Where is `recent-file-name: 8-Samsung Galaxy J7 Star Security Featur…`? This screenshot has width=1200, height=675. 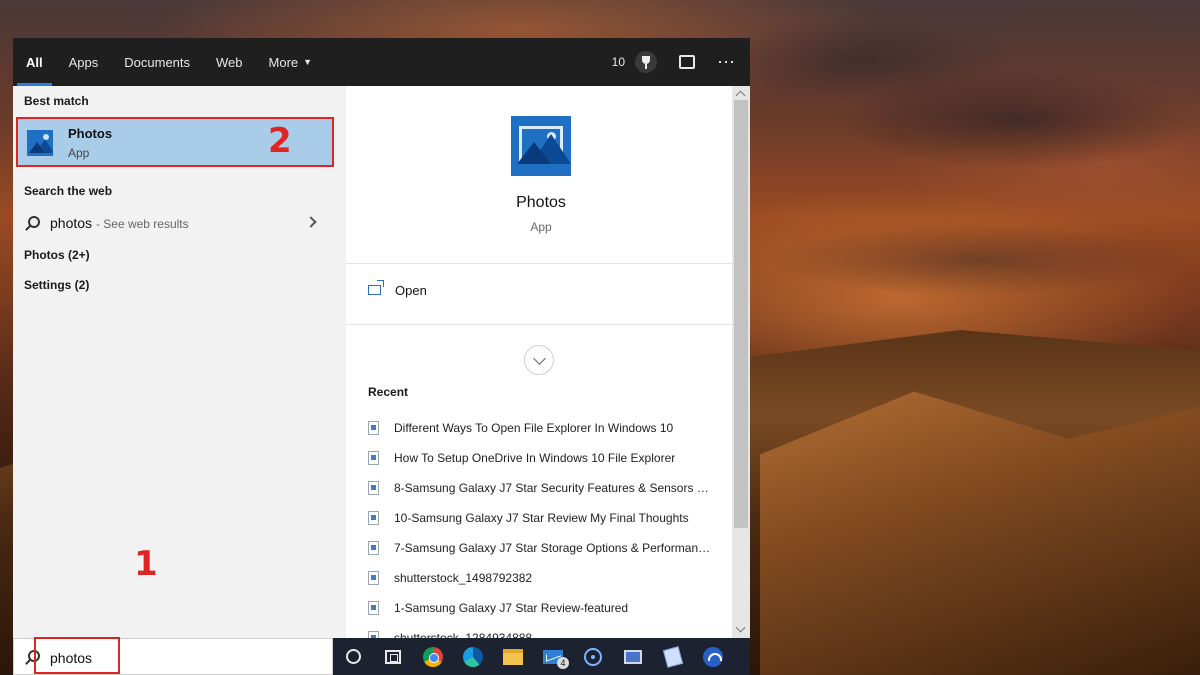
recent-file-name: 8-Samsung Galaxy J7 Star Security Featur… is located at coordinates (554, 488).